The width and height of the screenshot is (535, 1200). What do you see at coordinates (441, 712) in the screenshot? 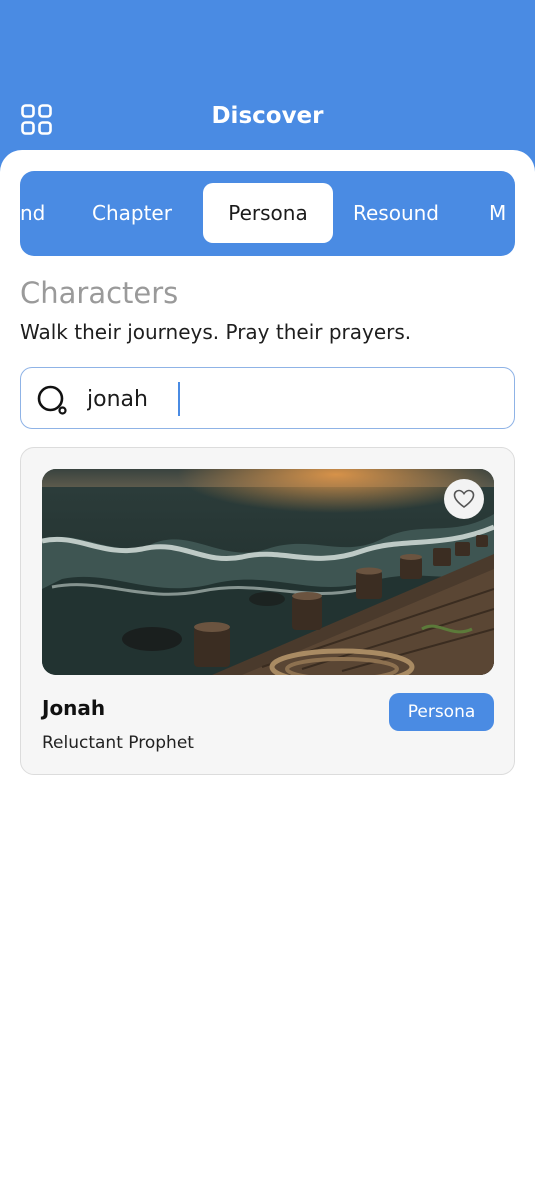
I see `persona-badge: Persona` at bounding box center [441, 712].